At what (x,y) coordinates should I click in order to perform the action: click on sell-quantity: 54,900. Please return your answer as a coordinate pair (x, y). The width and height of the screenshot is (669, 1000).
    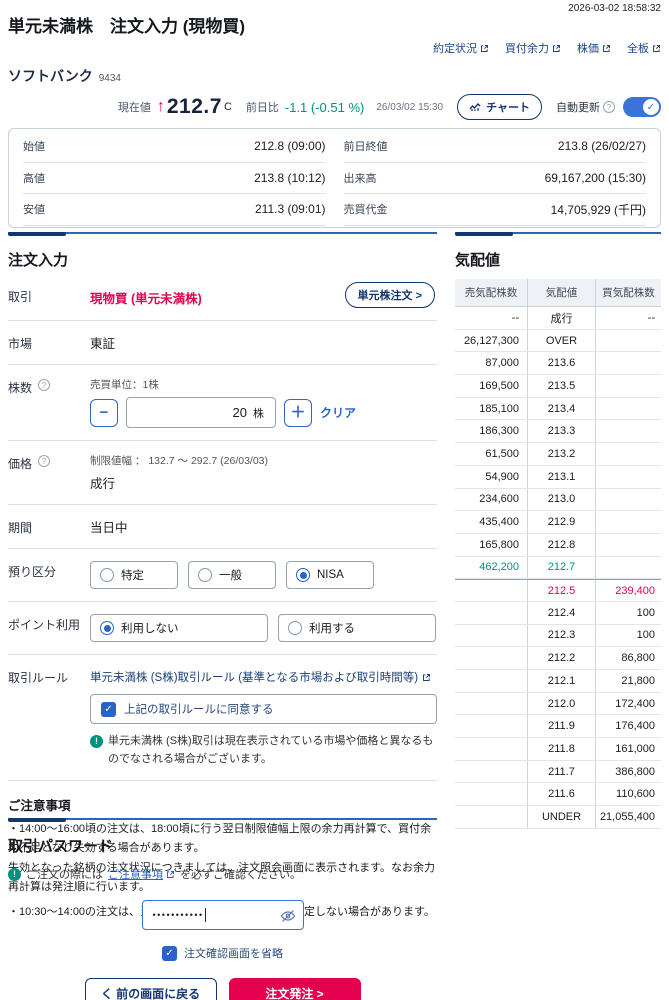
    Looking at the image, I should click on (502, 476).